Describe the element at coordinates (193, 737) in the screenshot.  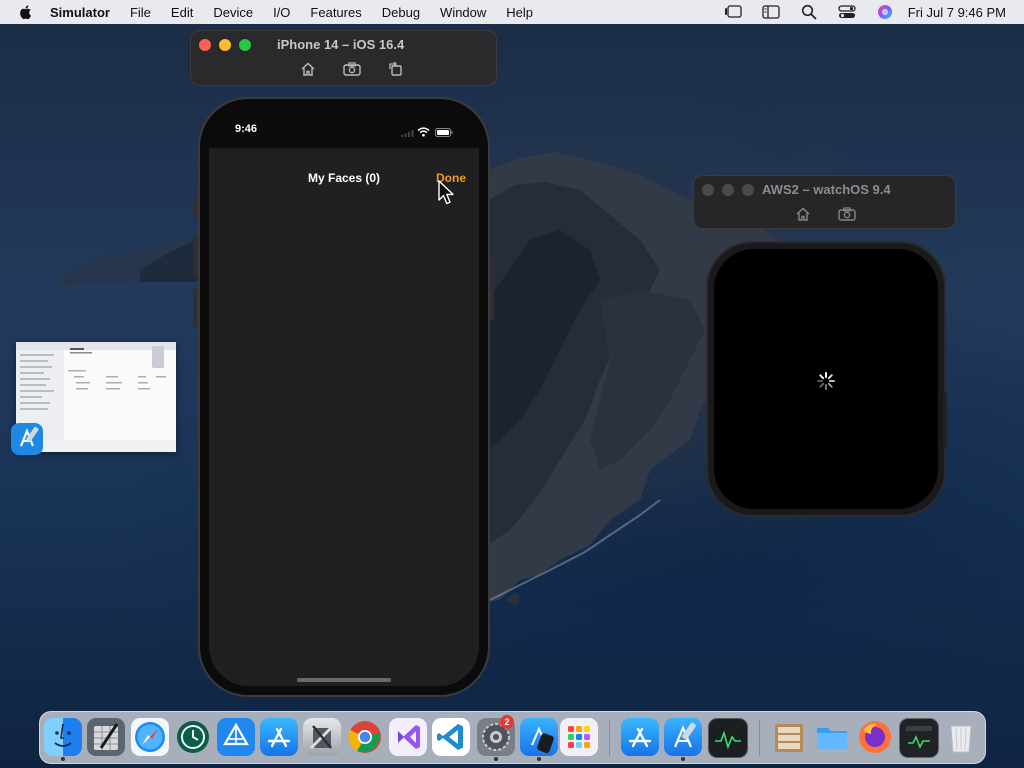
I see `time-machine-icon` at that location.